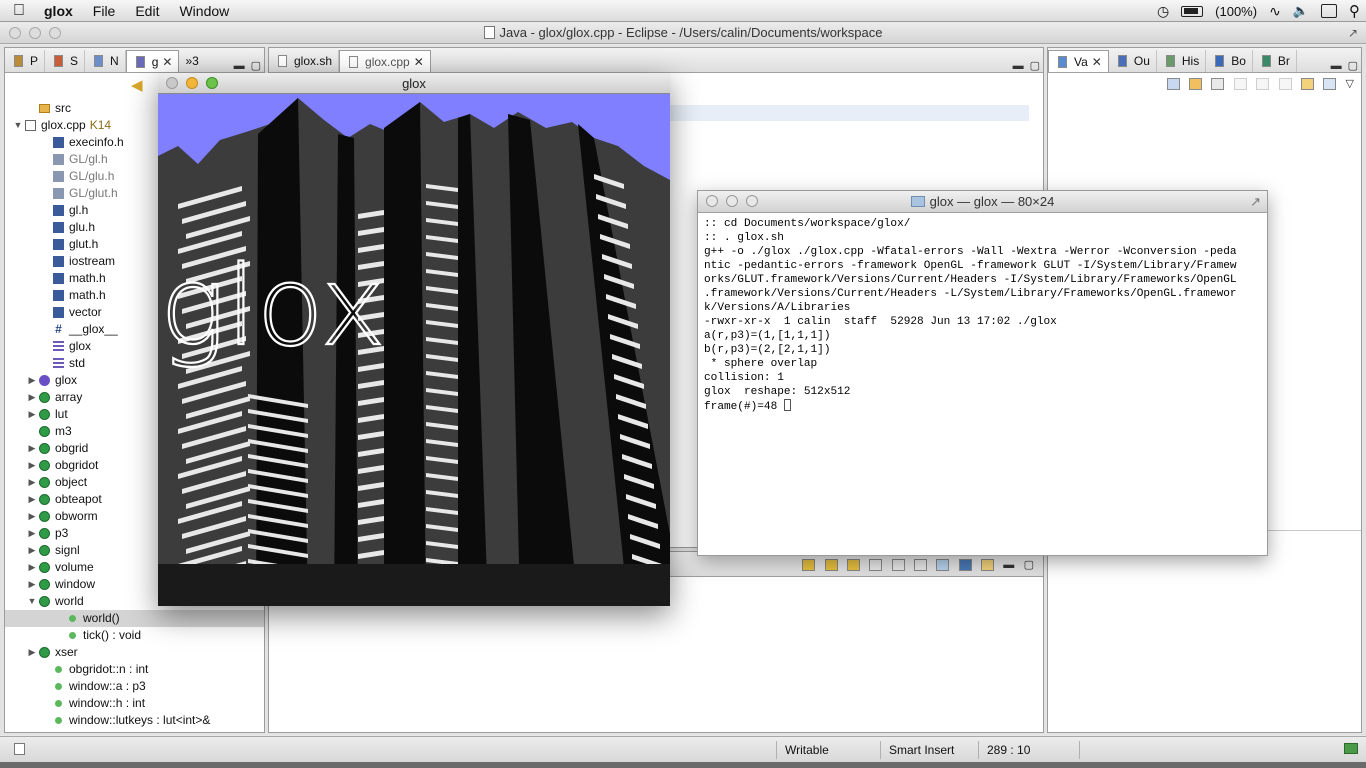 The height and width of the screenshot is (768, 1366). What do you see at coordinates (65, 61) in the screenshot?
I see `tab-search: S` at bounding box center [65, 61].